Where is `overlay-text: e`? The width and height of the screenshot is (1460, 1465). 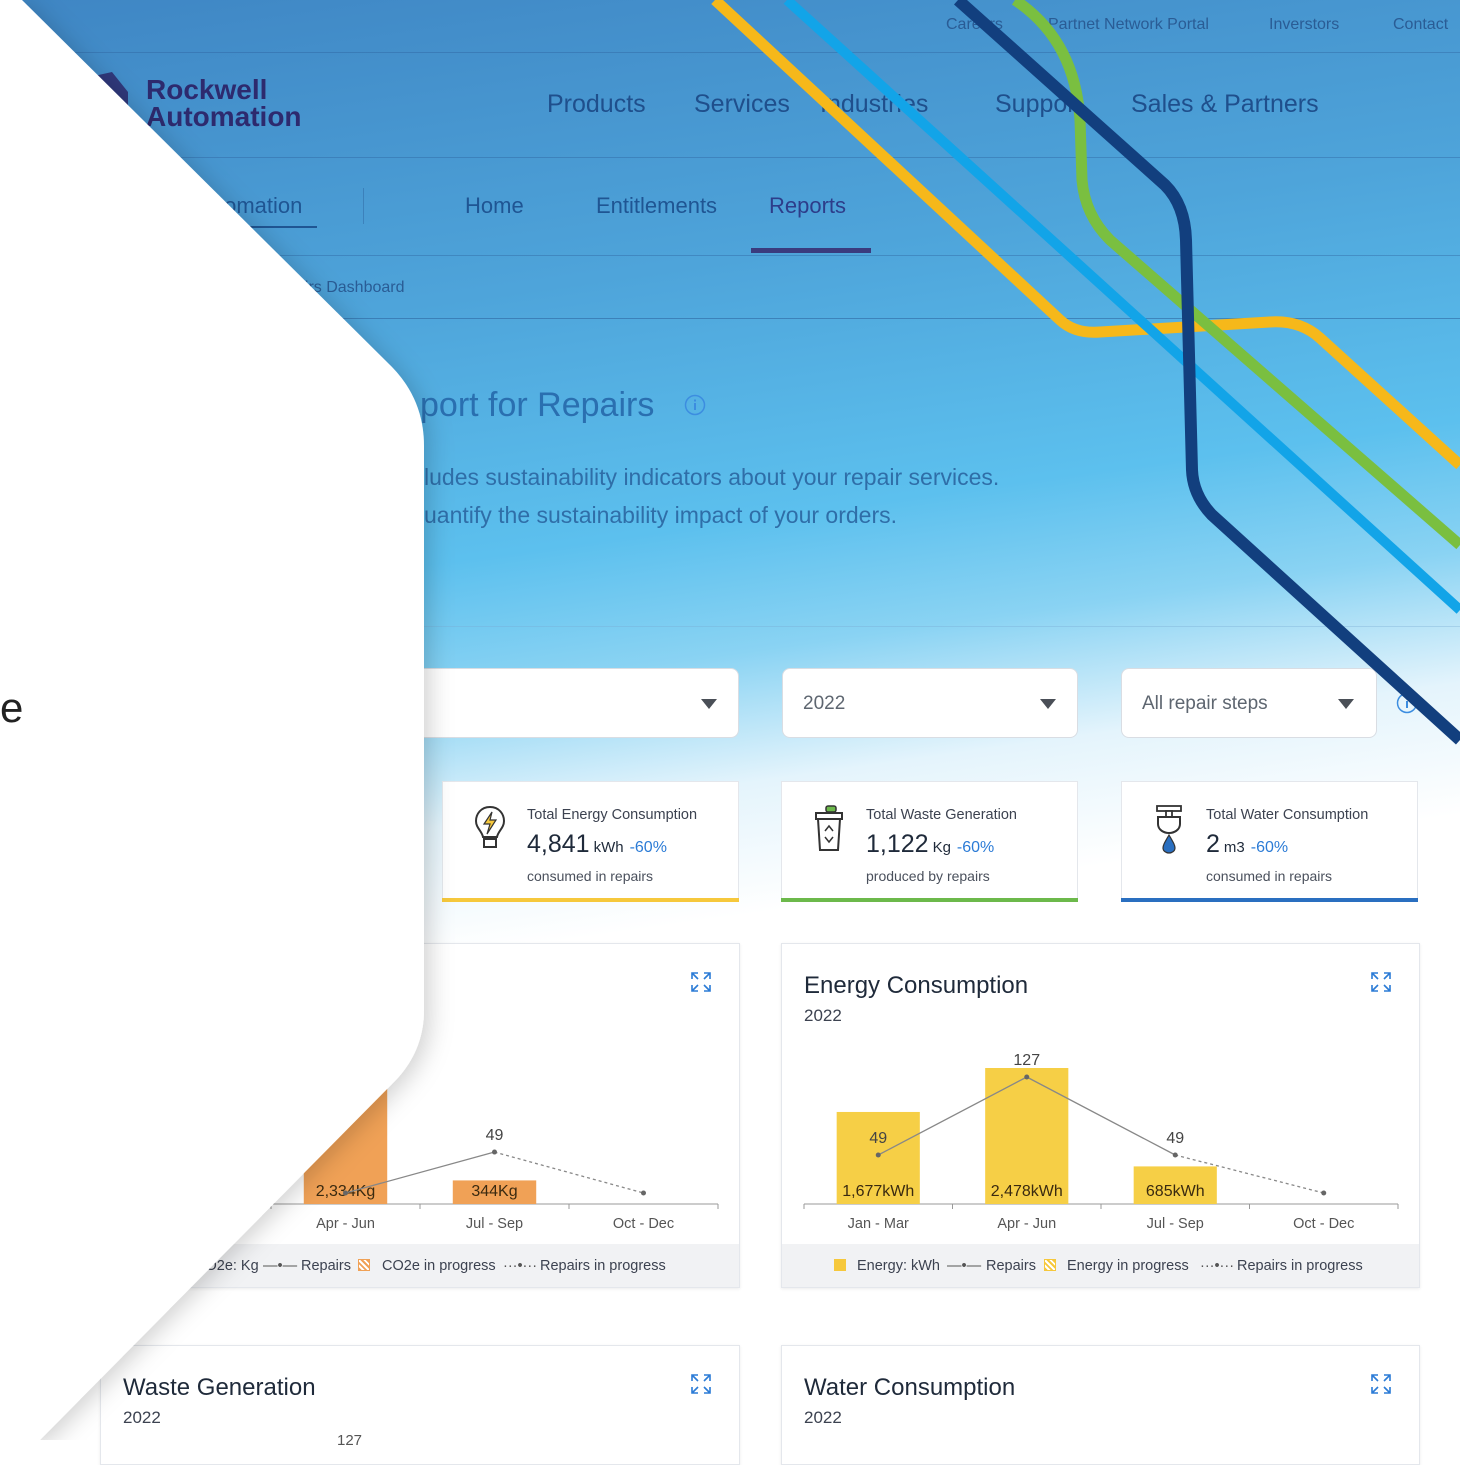 overlay-text: e is located at coordinates (12, 707).